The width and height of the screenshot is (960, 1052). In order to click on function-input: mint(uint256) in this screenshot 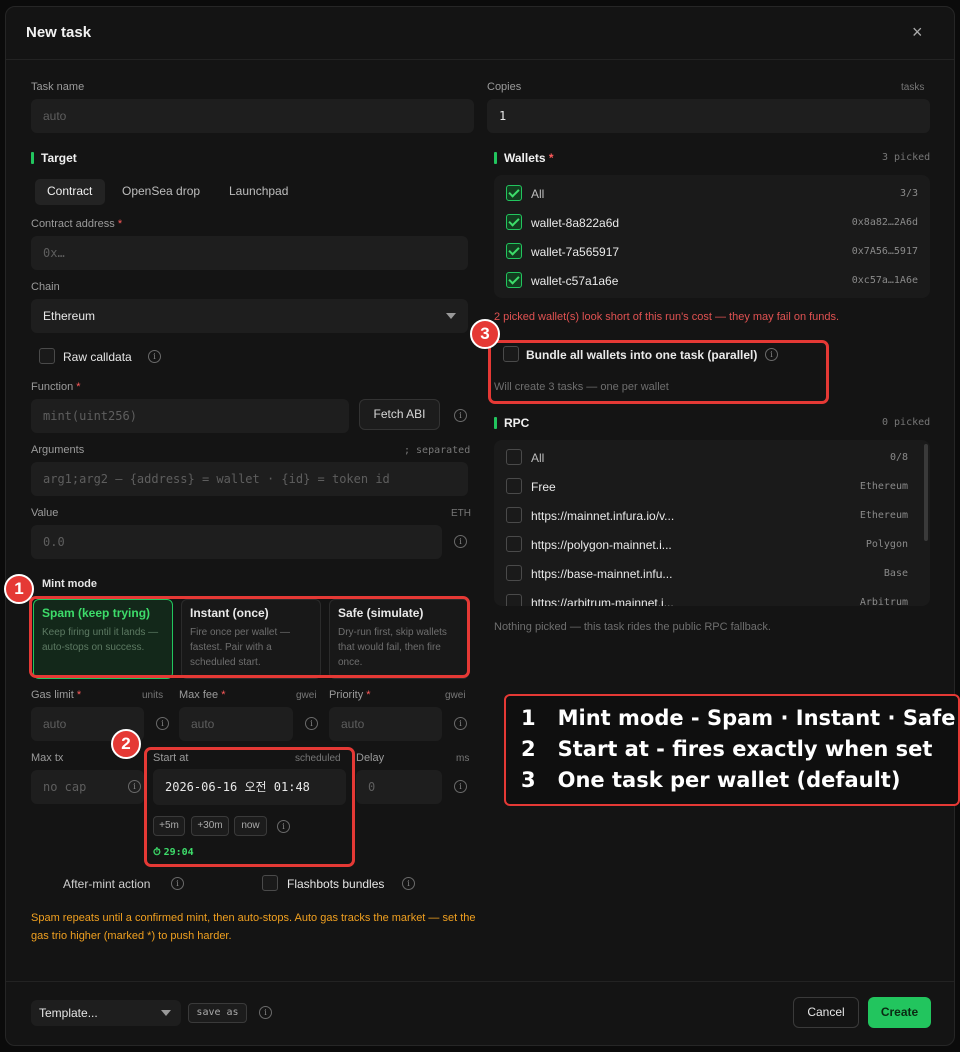, I will do `click(190, 416)`.